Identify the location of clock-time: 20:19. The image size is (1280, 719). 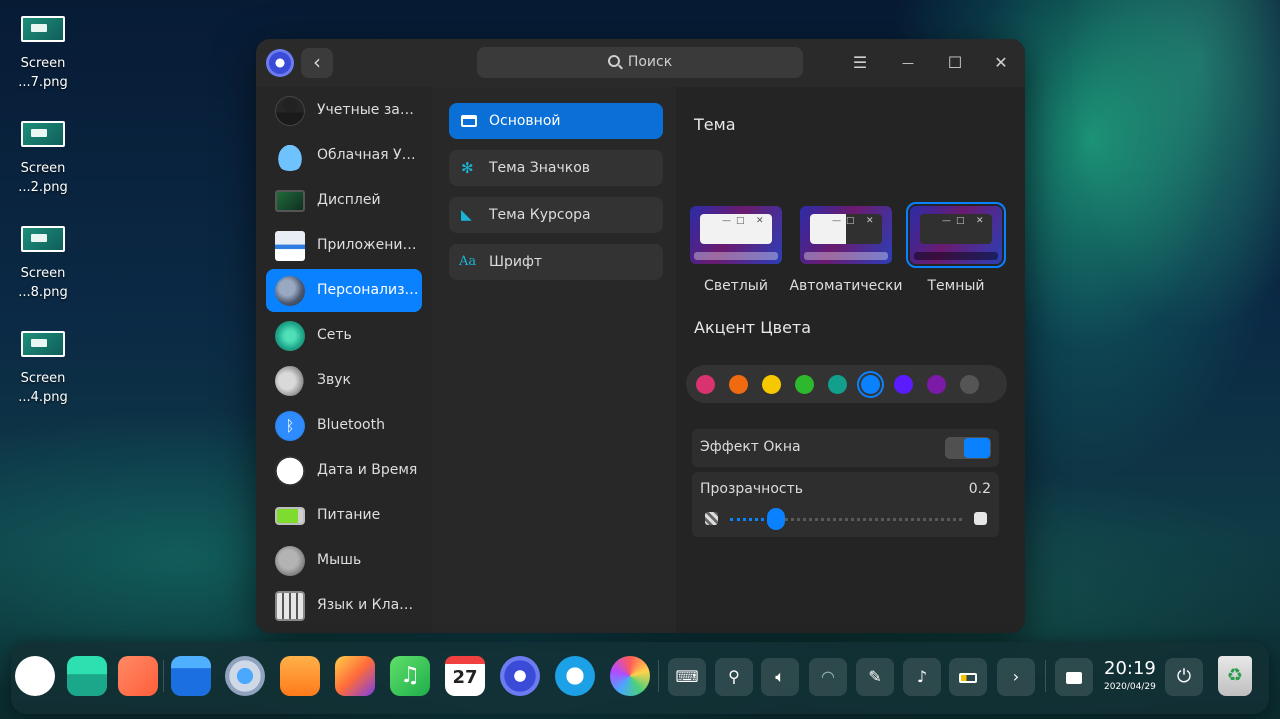
(1130, 668).